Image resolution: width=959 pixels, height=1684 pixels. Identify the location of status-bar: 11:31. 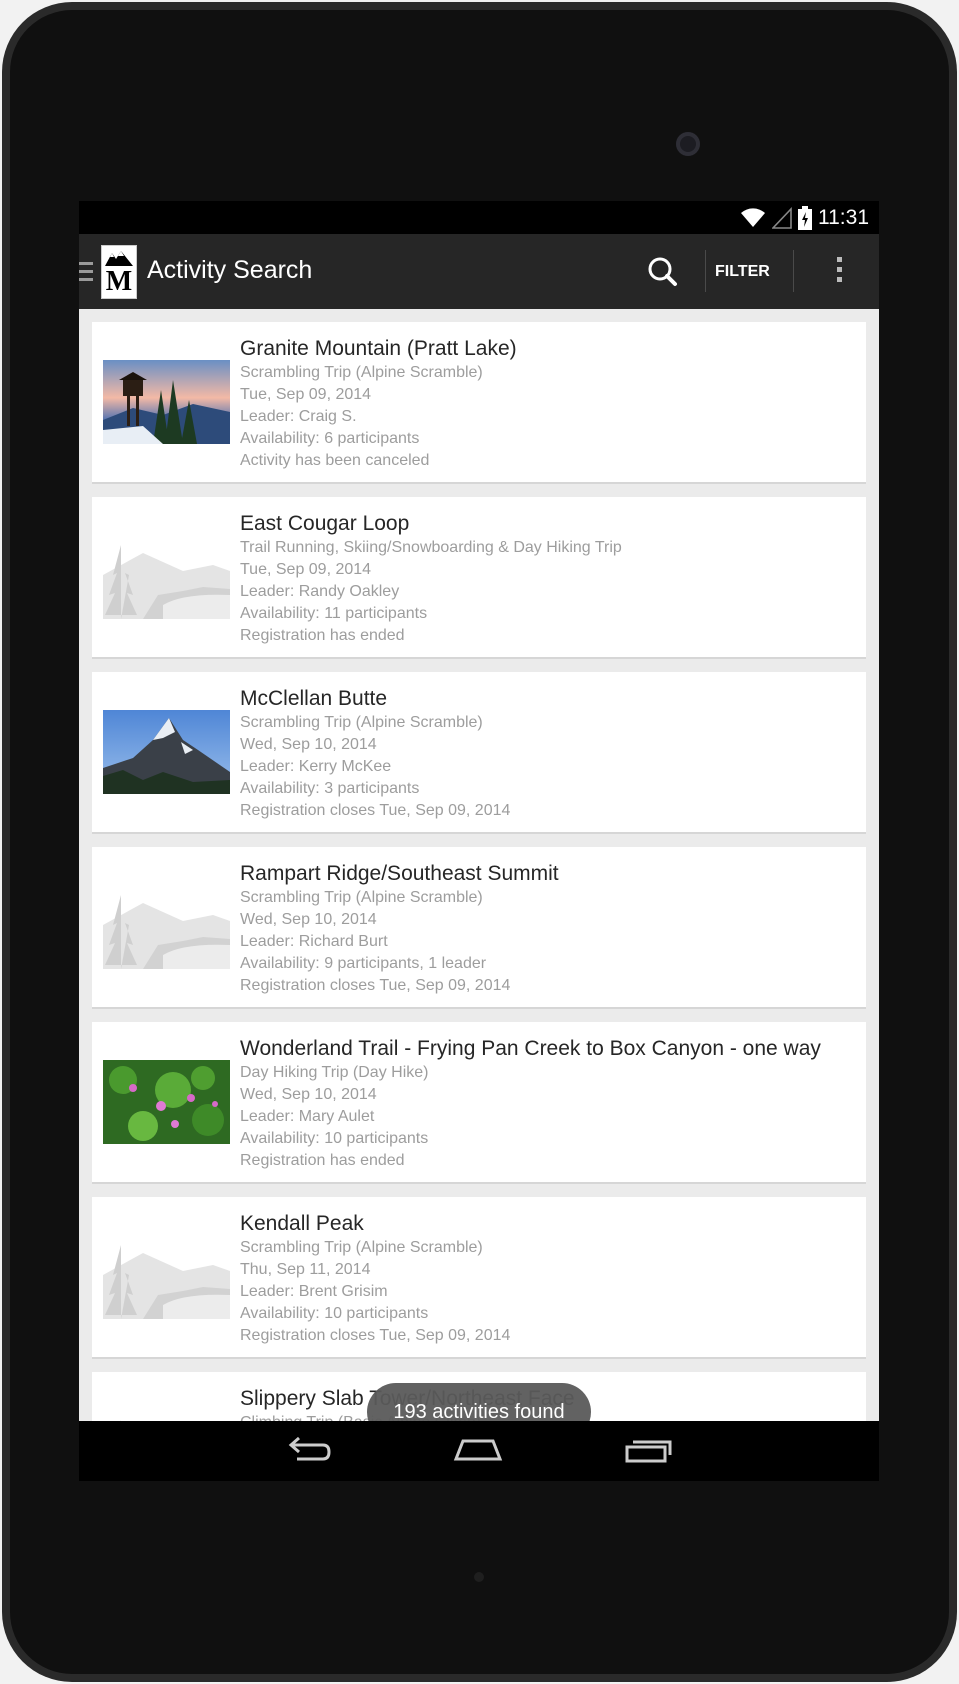
(479, 217).